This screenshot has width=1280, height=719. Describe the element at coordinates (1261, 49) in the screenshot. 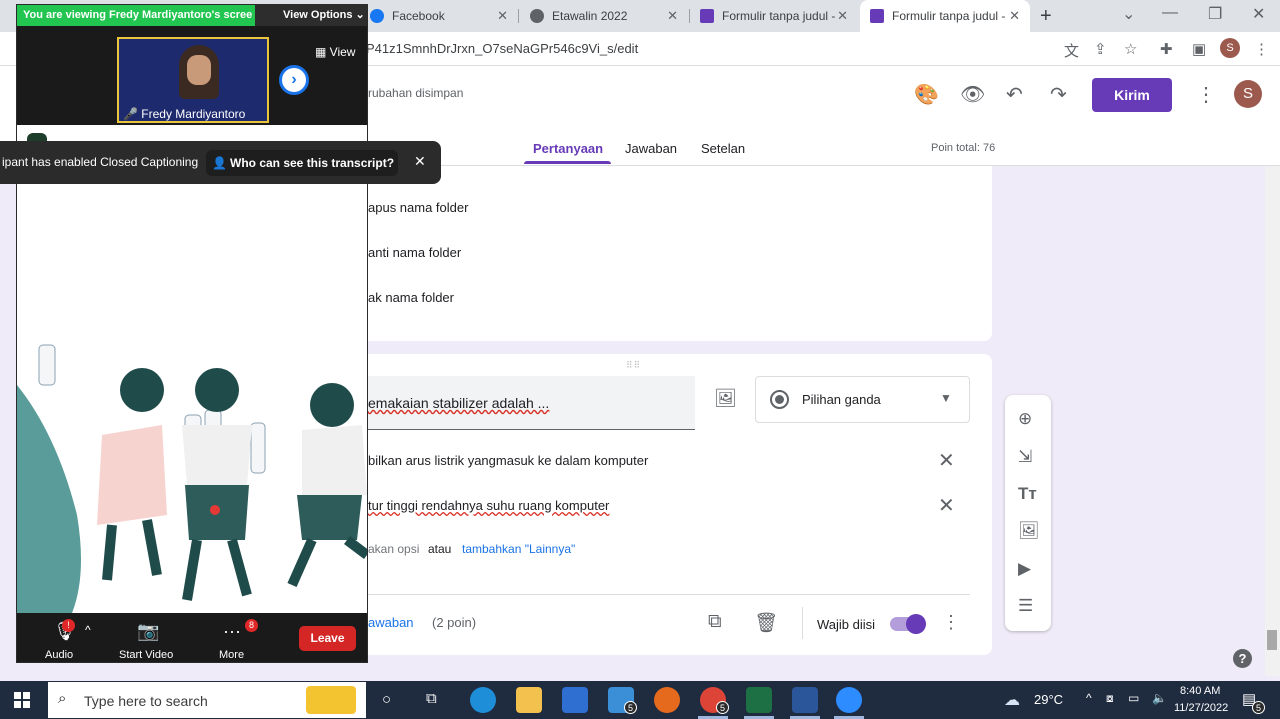

I see `browser-menu-icon: ⋮` at that location.